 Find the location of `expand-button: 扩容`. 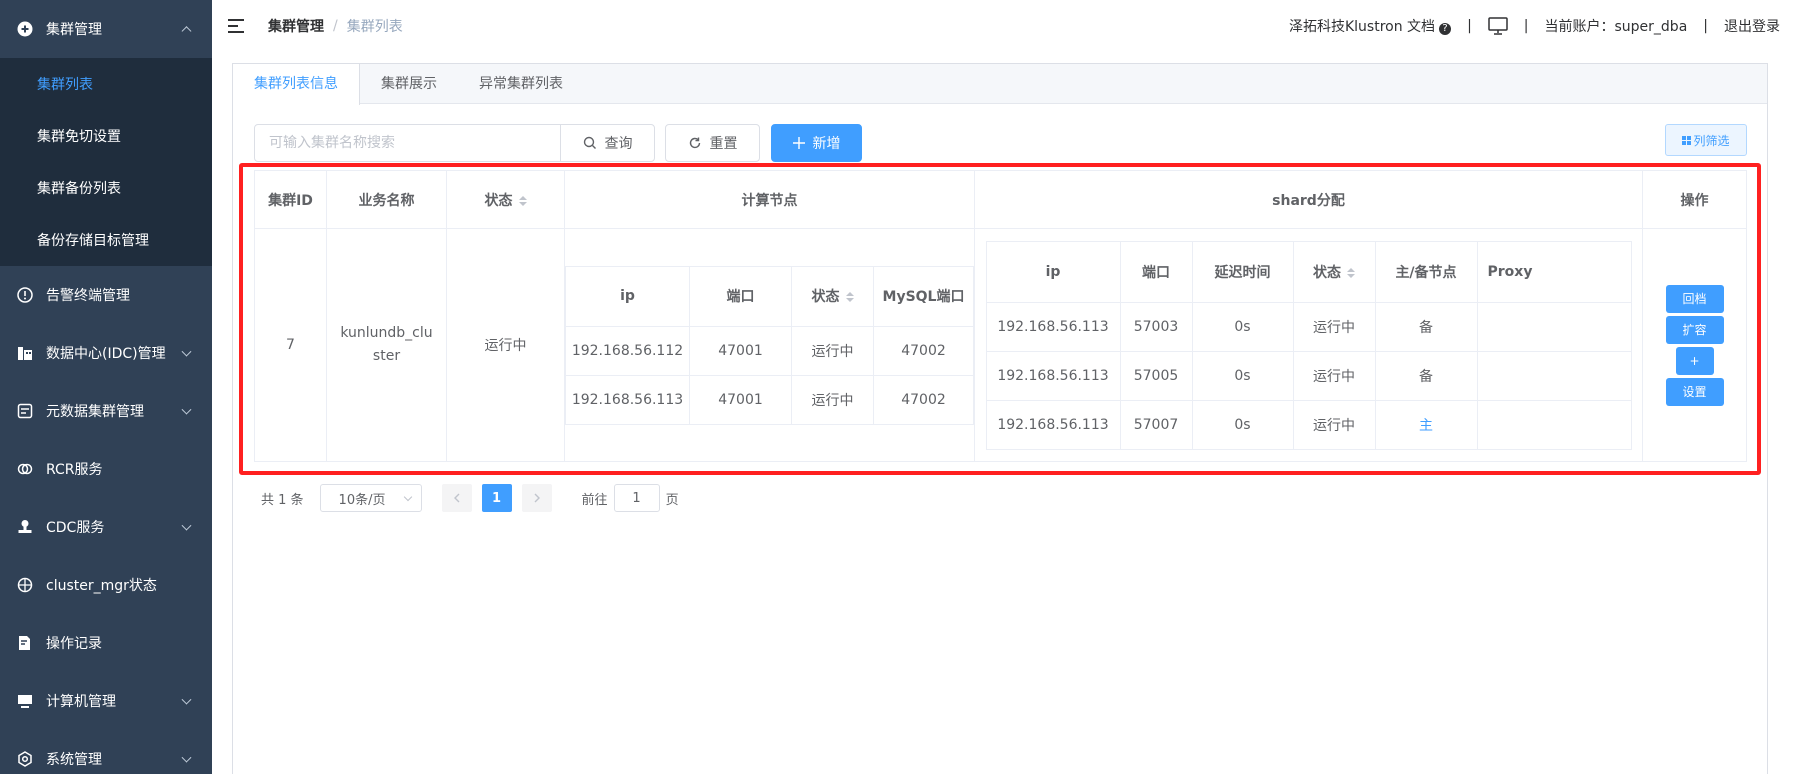

expand-button: 扩容 is located at coordinates (1694, 329).